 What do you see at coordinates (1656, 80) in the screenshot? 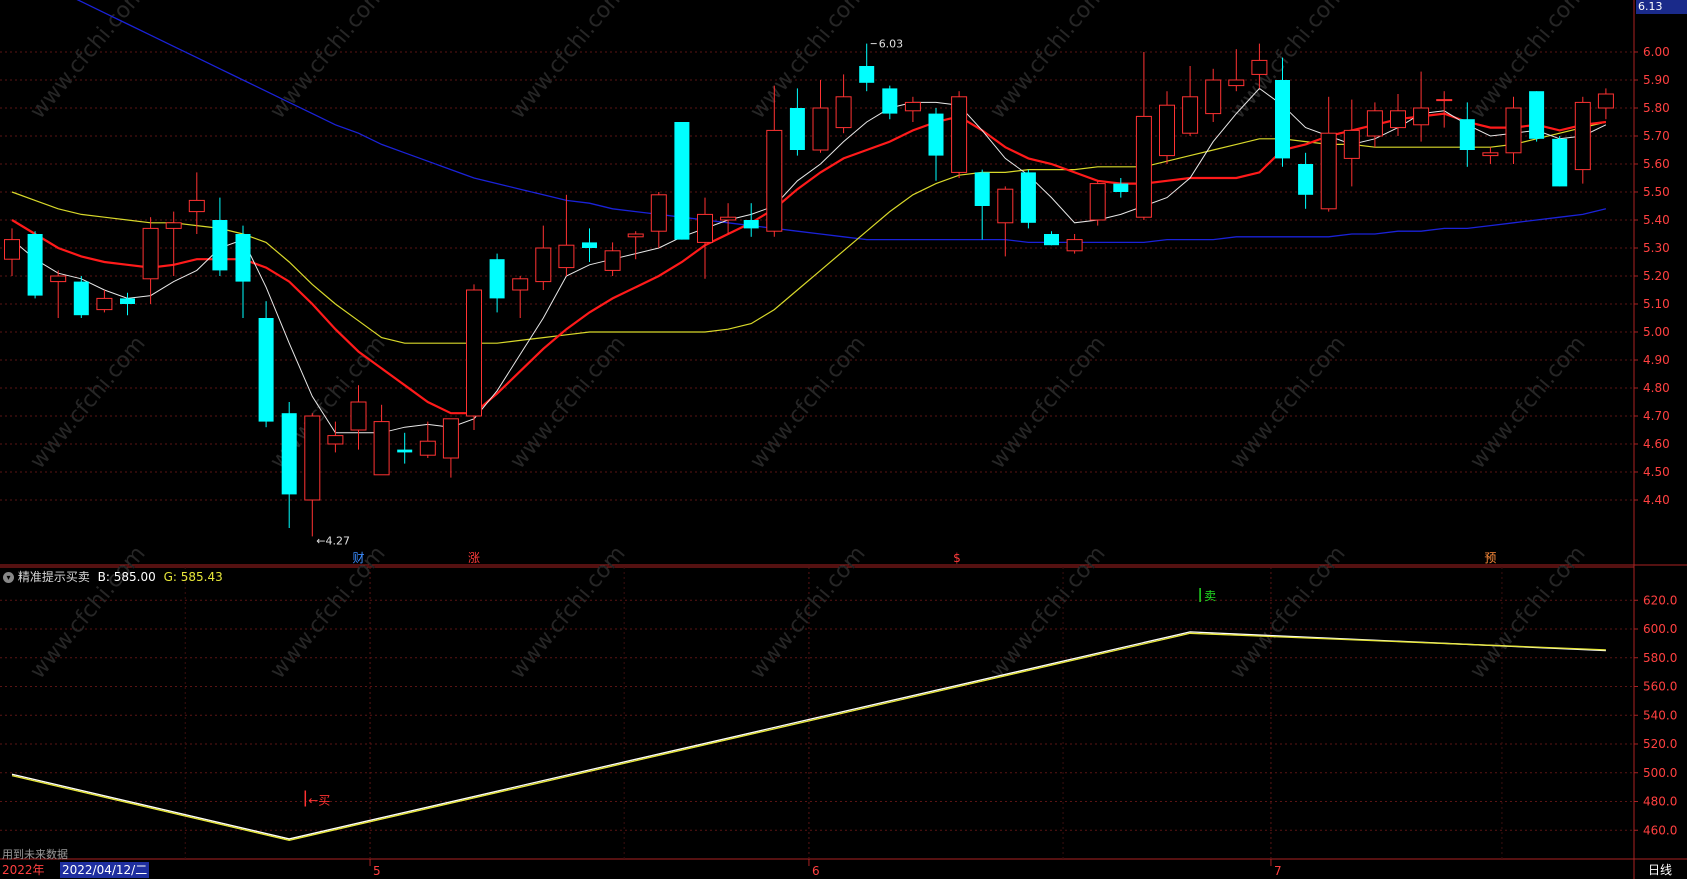
I see `price-tick-label: 5.90` at bounding box center [1656, 80].